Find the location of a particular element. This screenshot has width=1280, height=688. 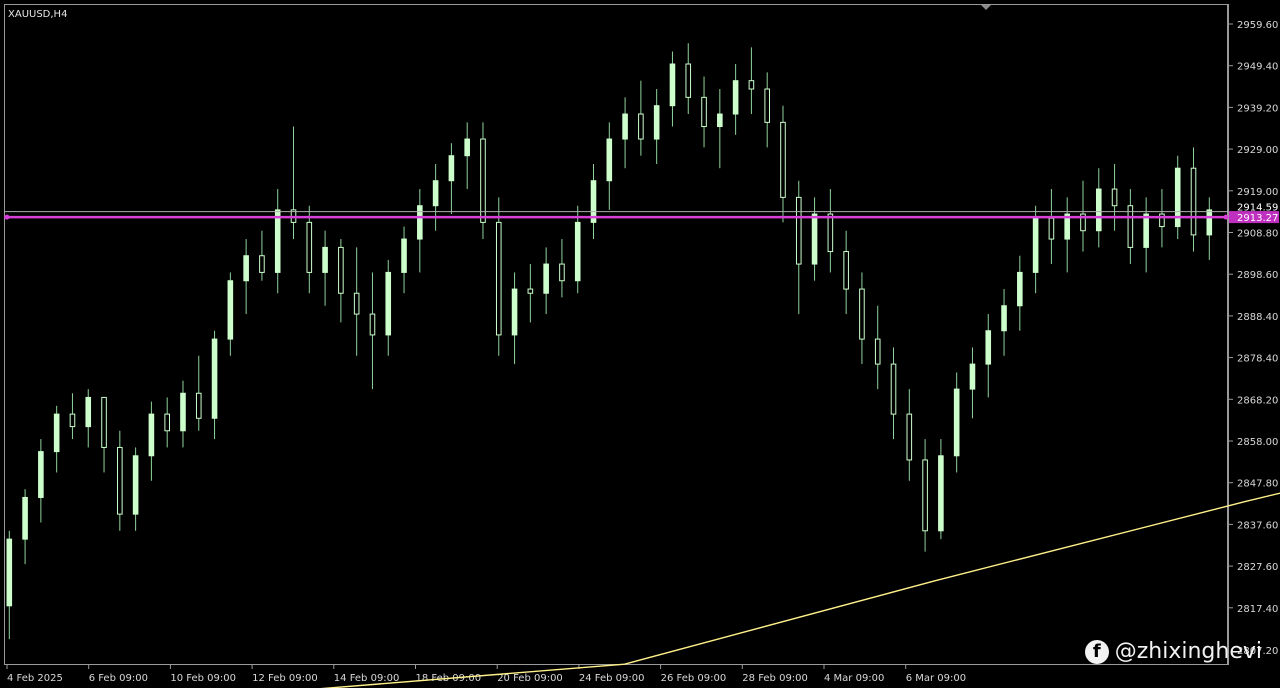

y-tick-label: 2837.60 is located at coordinates (1257, 525).